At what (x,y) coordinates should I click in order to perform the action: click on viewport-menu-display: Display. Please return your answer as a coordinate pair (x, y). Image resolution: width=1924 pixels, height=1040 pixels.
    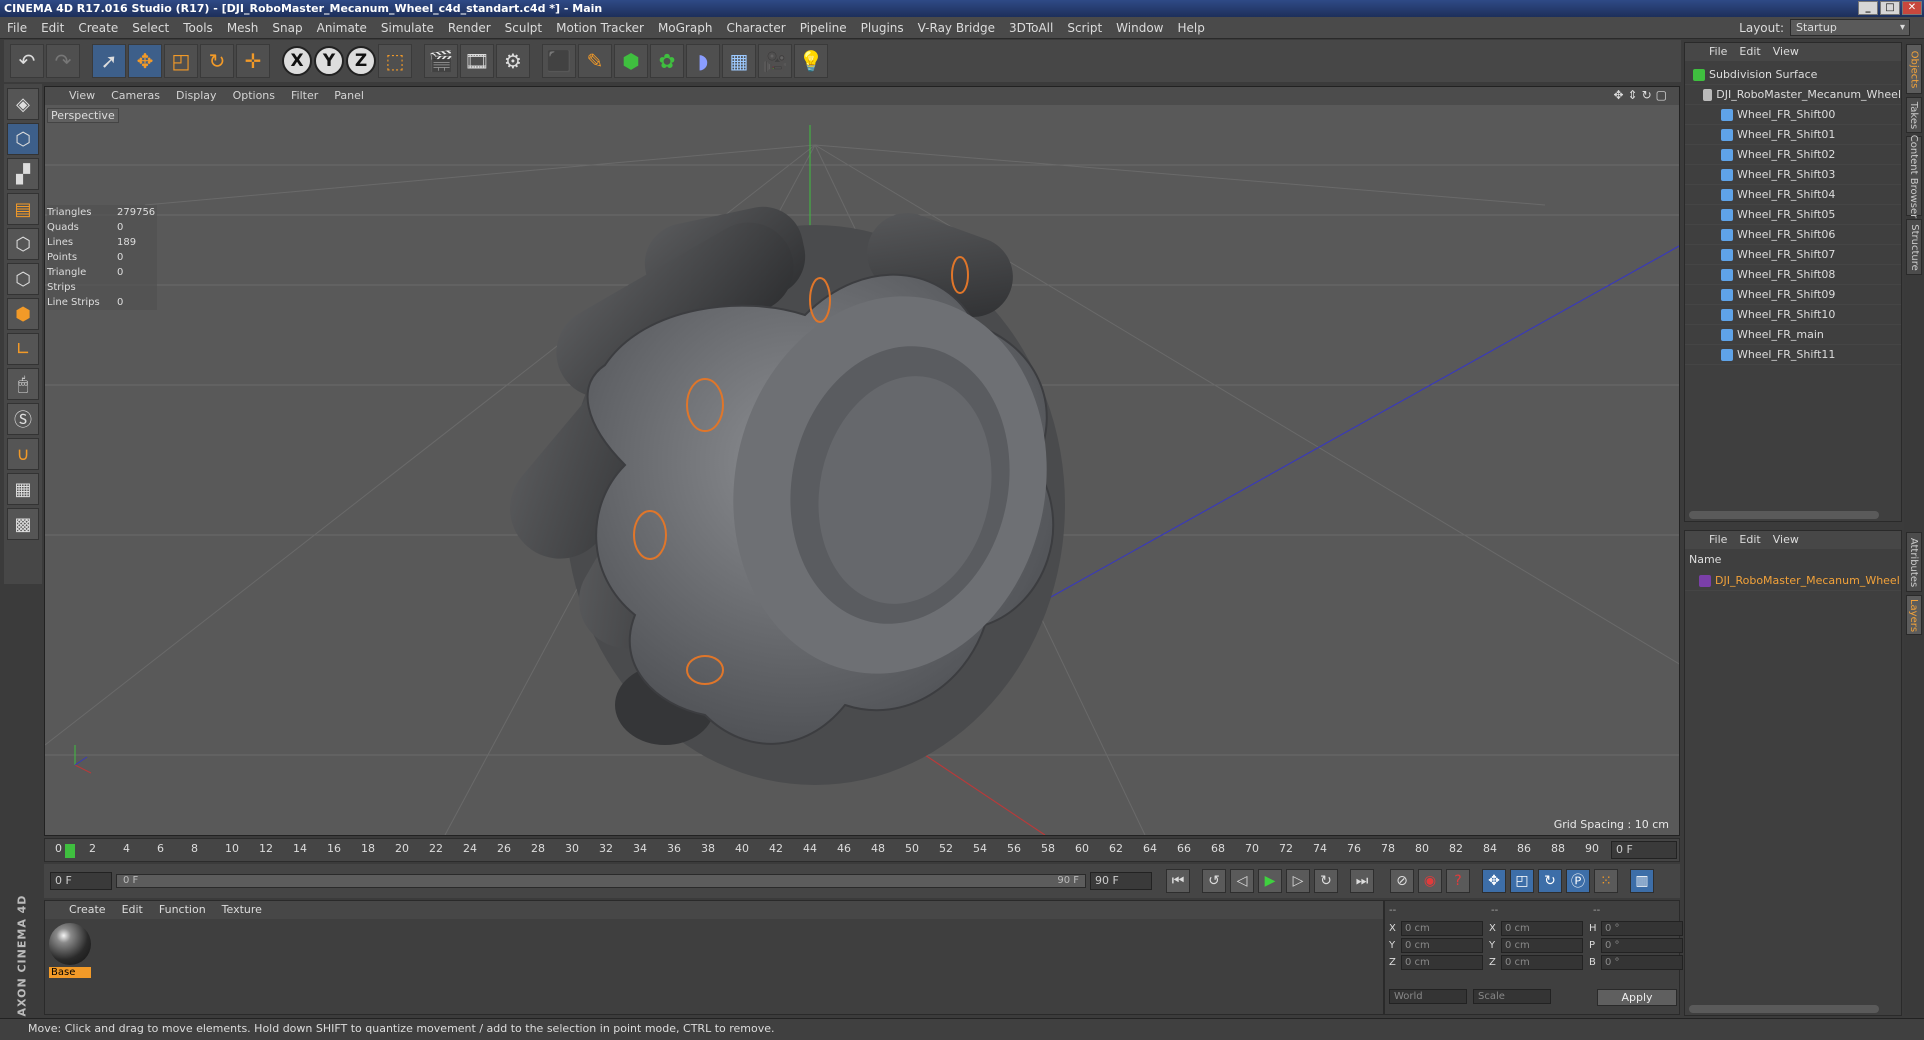
    Looking at the image, I should click on (196, 96).